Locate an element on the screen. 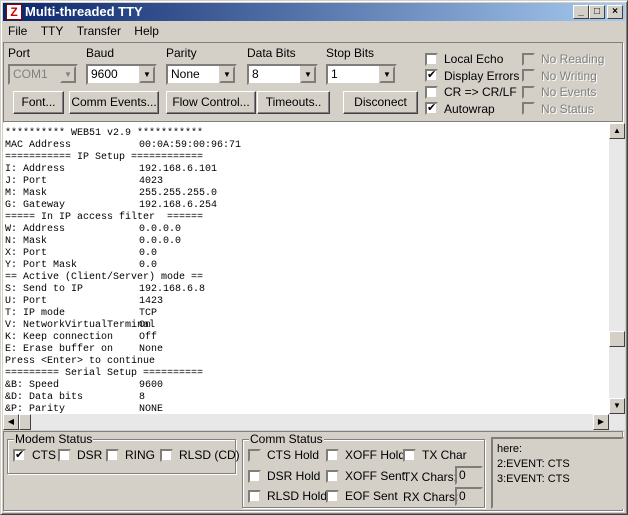  data-bits-value: 8 is located at coordinates (255, 74).